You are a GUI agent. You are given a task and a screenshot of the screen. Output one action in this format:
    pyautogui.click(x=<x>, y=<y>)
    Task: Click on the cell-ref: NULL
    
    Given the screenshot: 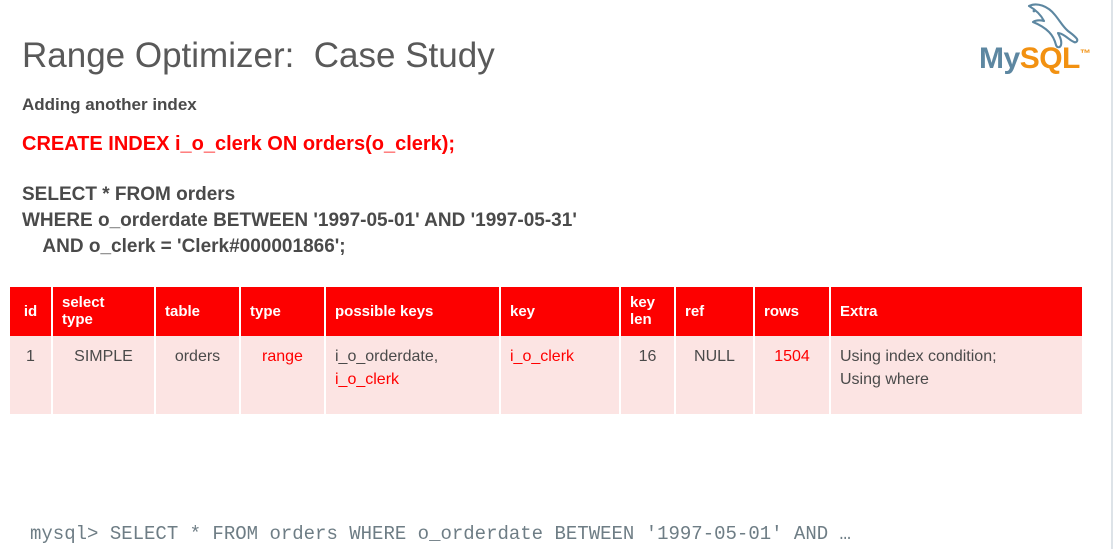 What is the action you would take?
    pyautogui.click(x=715, y=375)
    